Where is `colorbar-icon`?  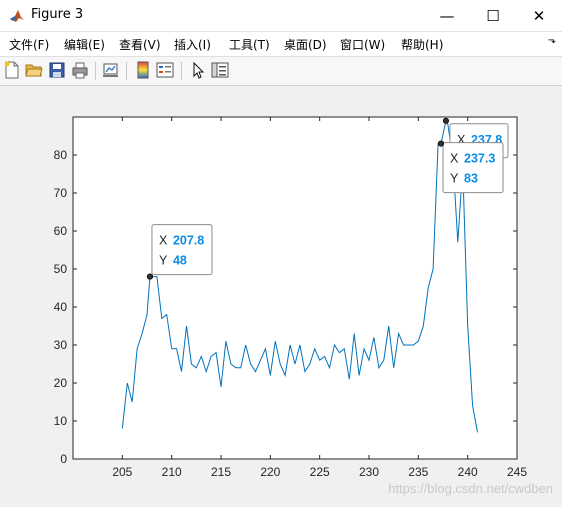
colorbar-icon is located at coordinates (143, 70).